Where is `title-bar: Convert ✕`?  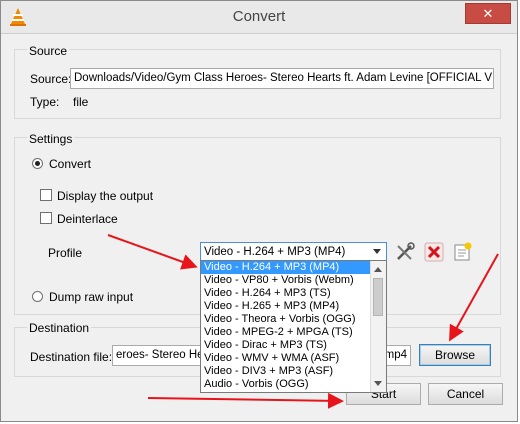
title-bar: Convert ✕ is located at coordinates (259, 17).